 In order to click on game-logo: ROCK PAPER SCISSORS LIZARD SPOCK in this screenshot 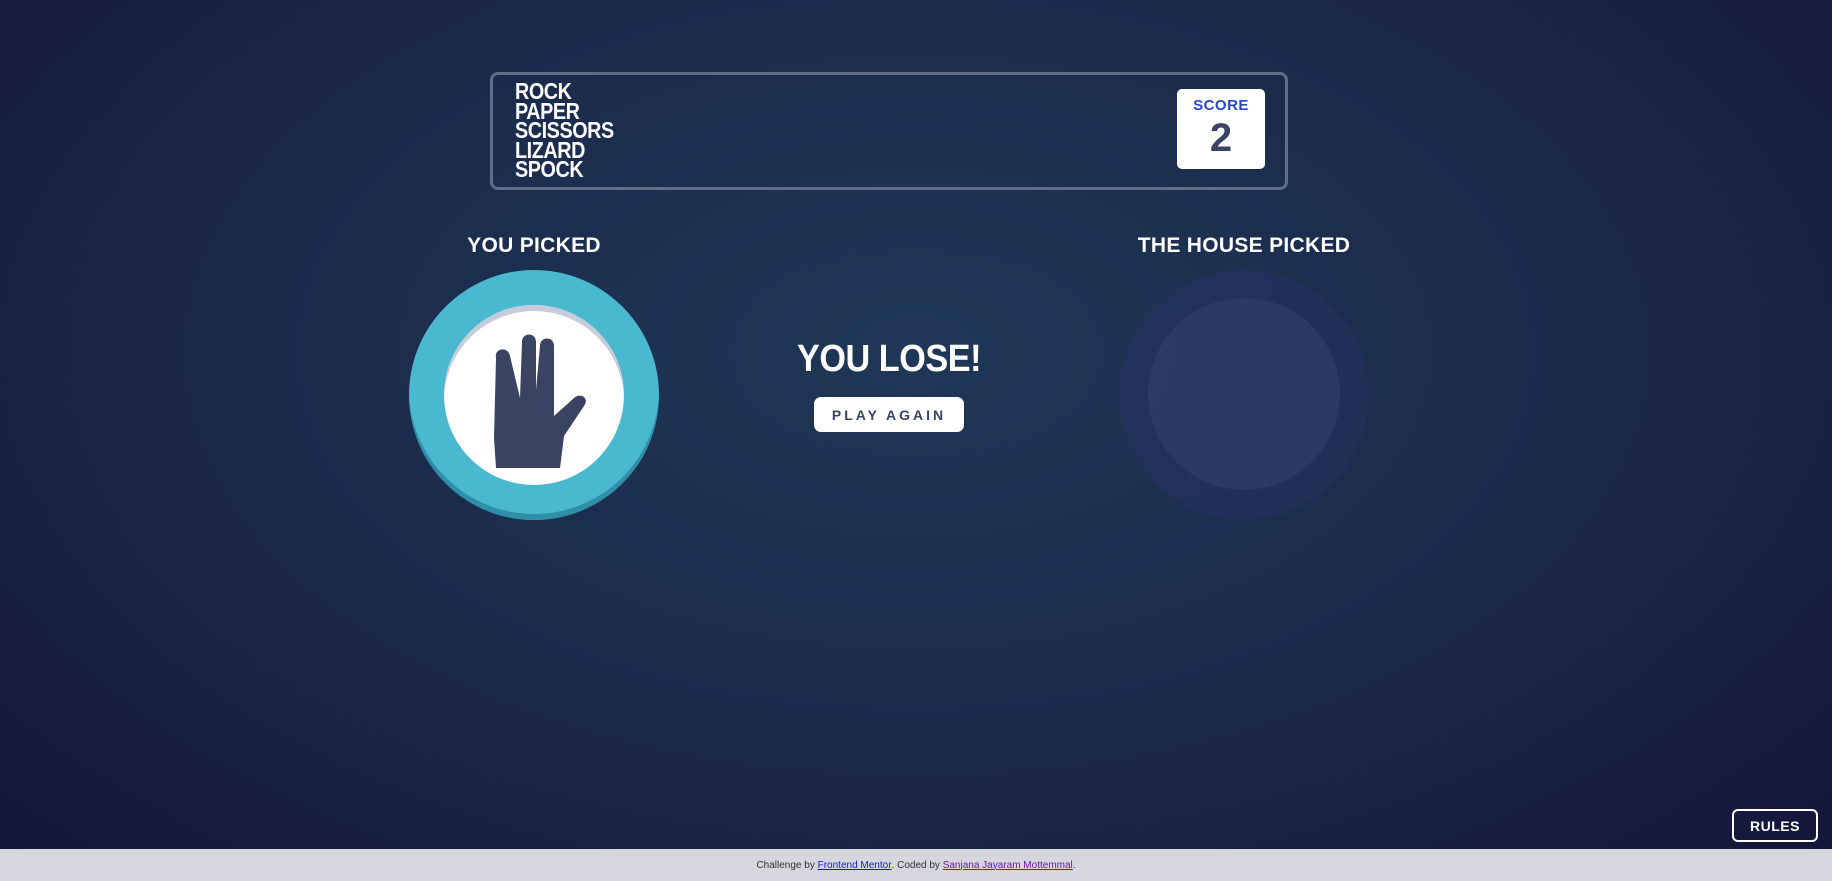, I will do `click(572, 131)`.